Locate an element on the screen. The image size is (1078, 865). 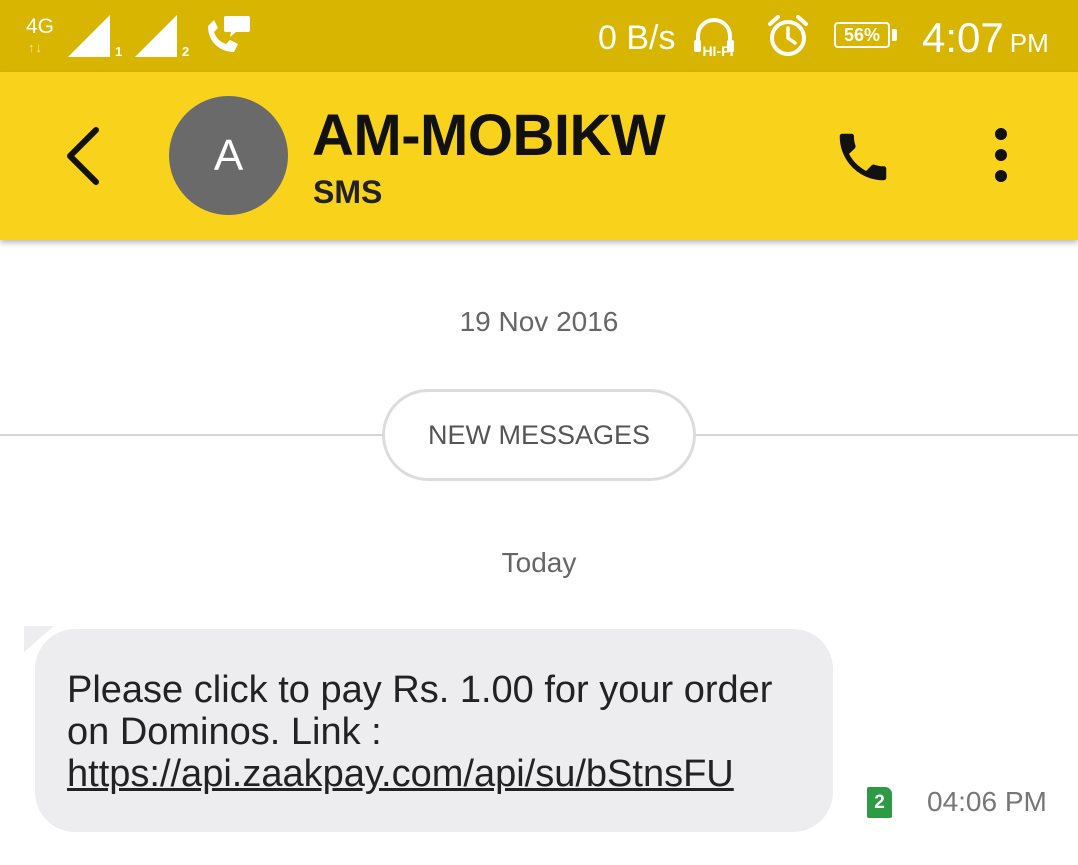
network-type: 4G is located at coordinates (40, 26).